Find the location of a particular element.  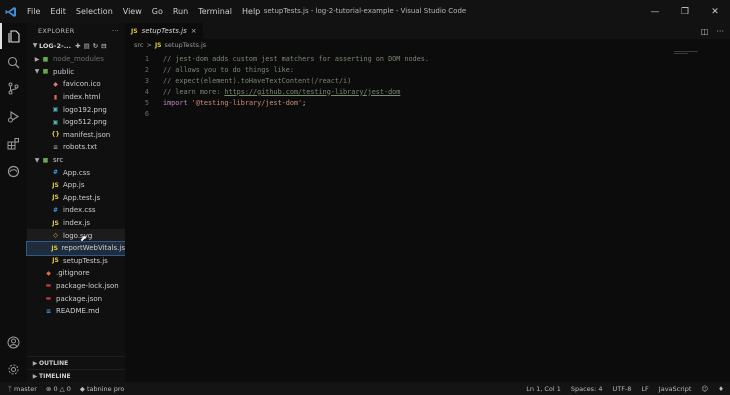

tree-file-readme: ≡ README.md is located at coordinates (76, 311).